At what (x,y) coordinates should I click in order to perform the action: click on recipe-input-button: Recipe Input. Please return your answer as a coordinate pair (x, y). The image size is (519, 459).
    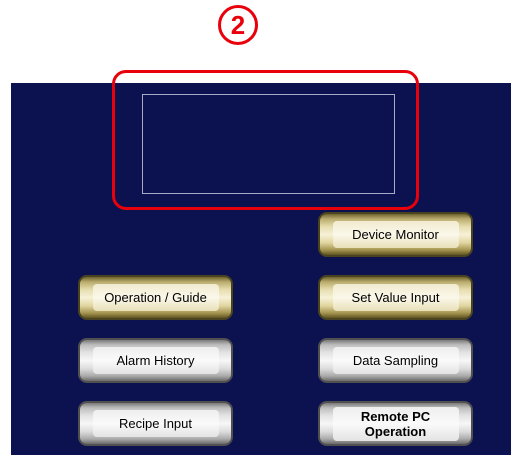
    Looking at the image, I should click on (155, 423).